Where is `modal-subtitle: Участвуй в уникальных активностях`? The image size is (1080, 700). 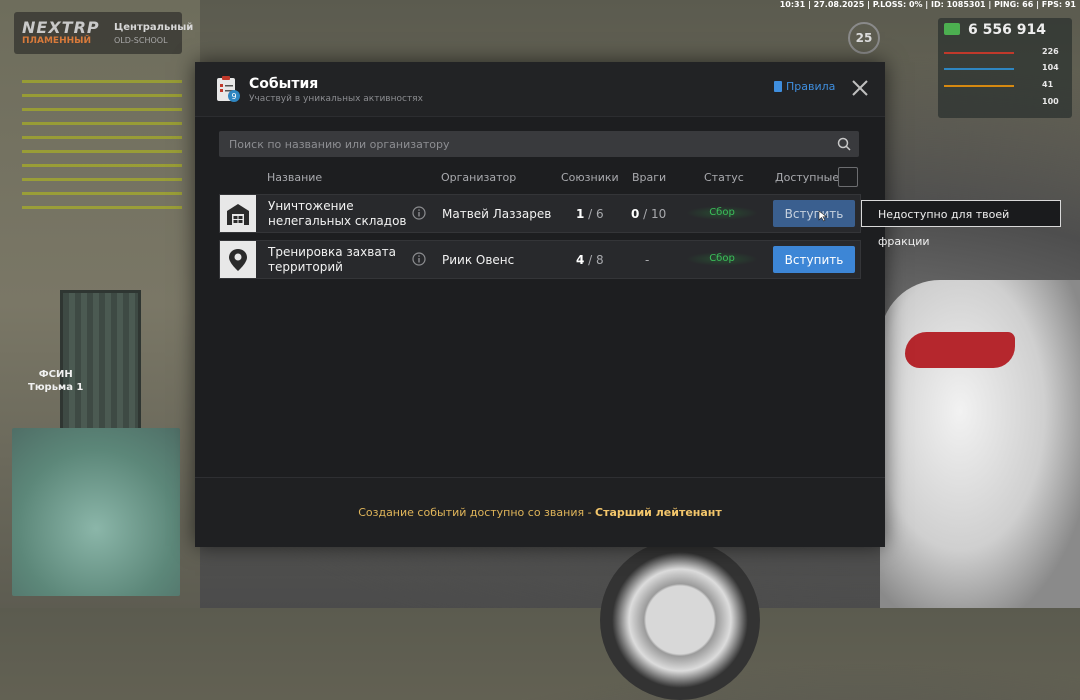 modal-subtitle: Участвуй в уникальных активностях is located at coordinates (336, 99).